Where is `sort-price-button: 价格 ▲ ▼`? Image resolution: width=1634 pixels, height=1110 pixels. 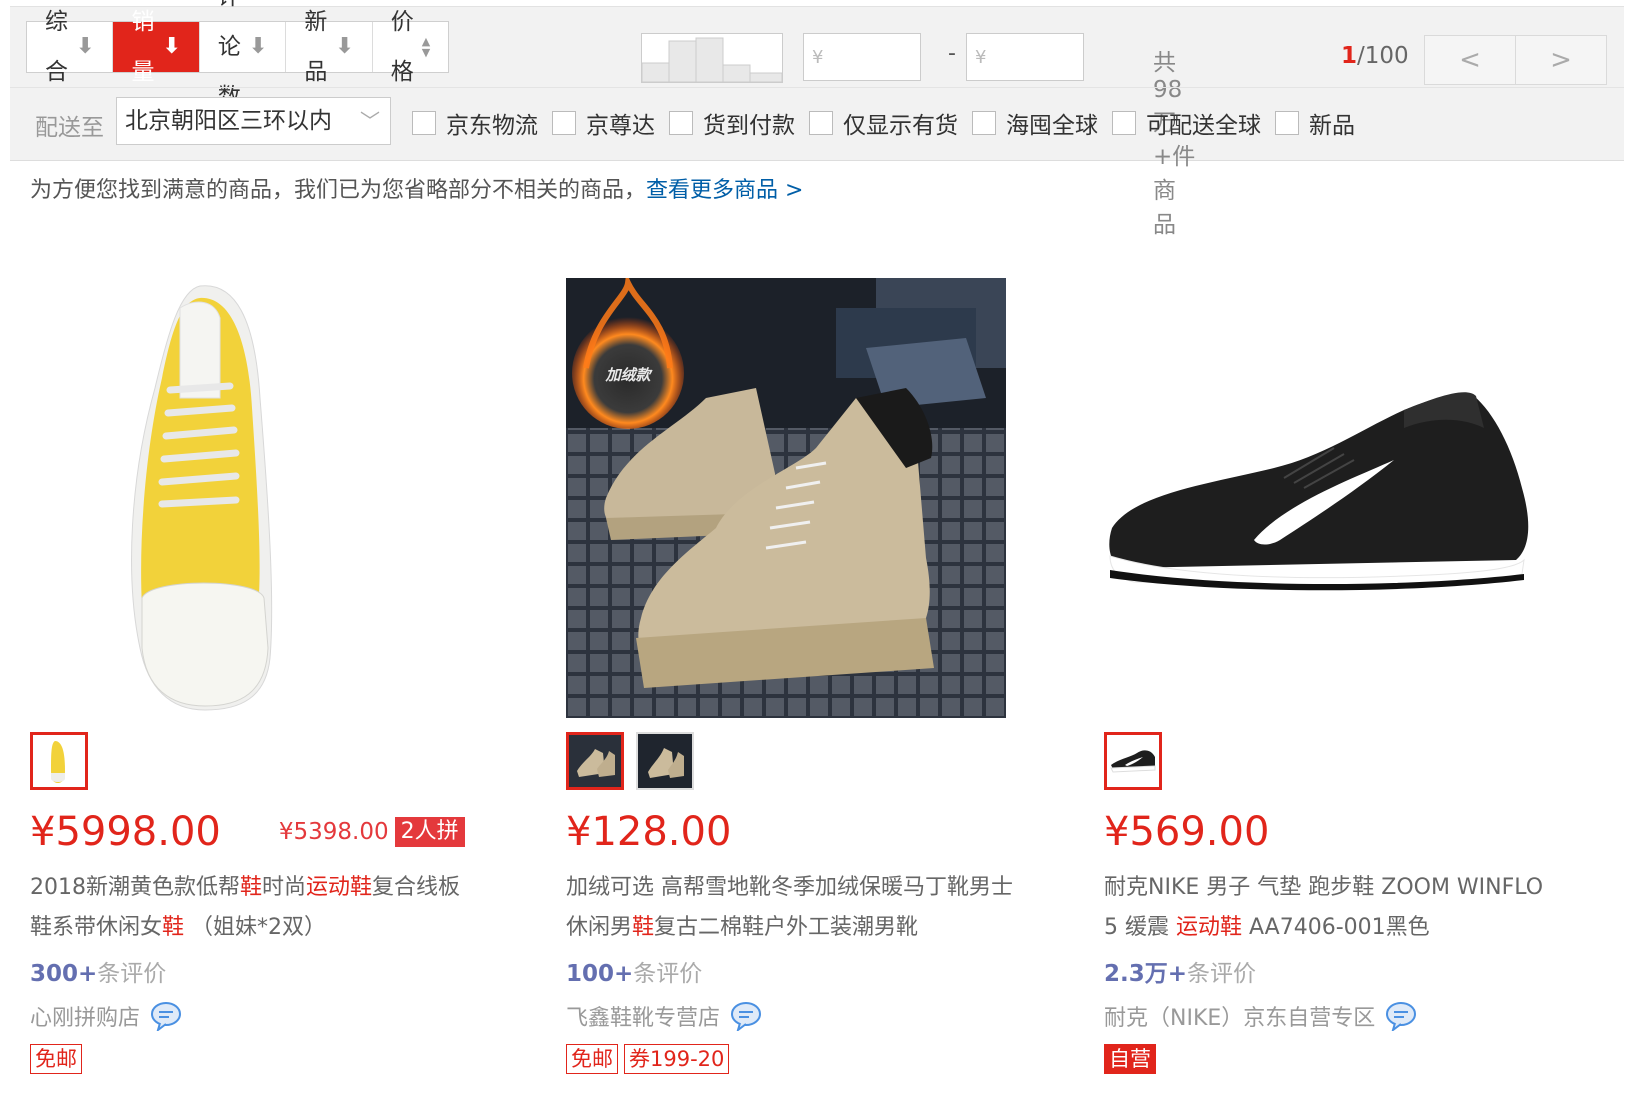 sort-price-button: 价格 ▲ ▼ is located at coordinates (410, 47).